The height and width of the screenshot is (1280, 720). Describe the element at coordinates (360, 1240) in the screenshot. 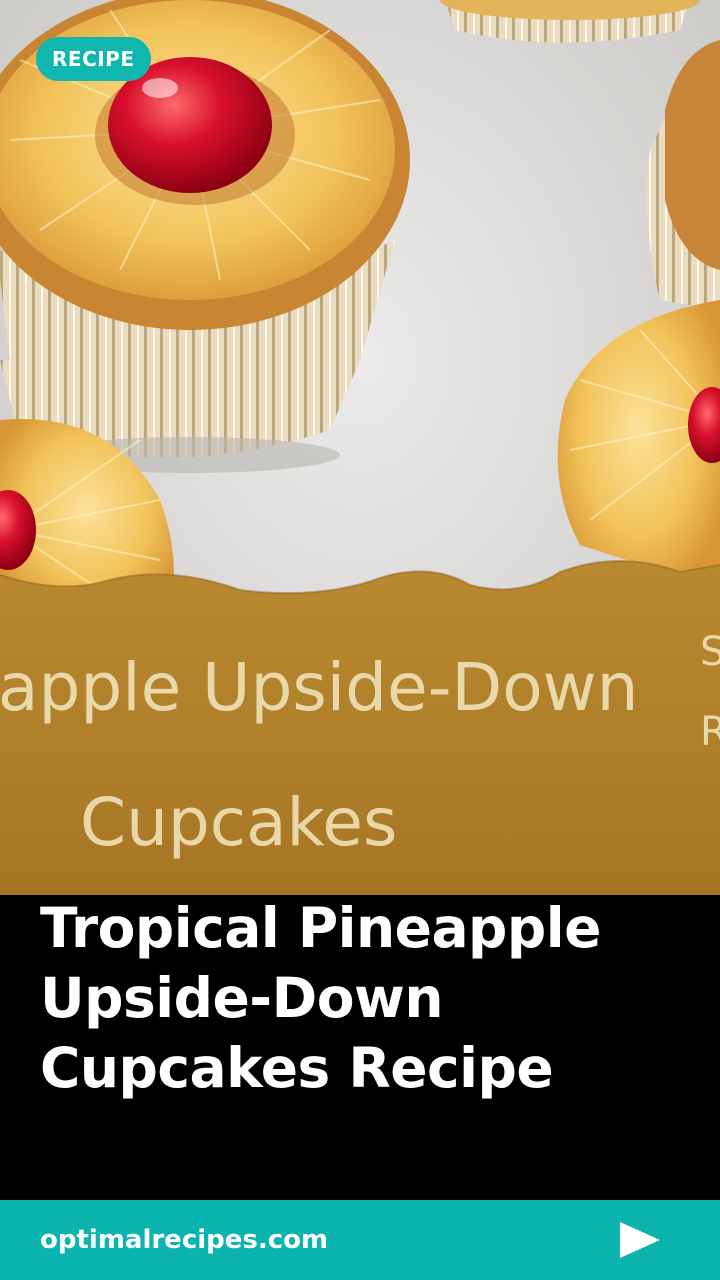

I see `footer-bar: optimalrecipes.com` at that location.